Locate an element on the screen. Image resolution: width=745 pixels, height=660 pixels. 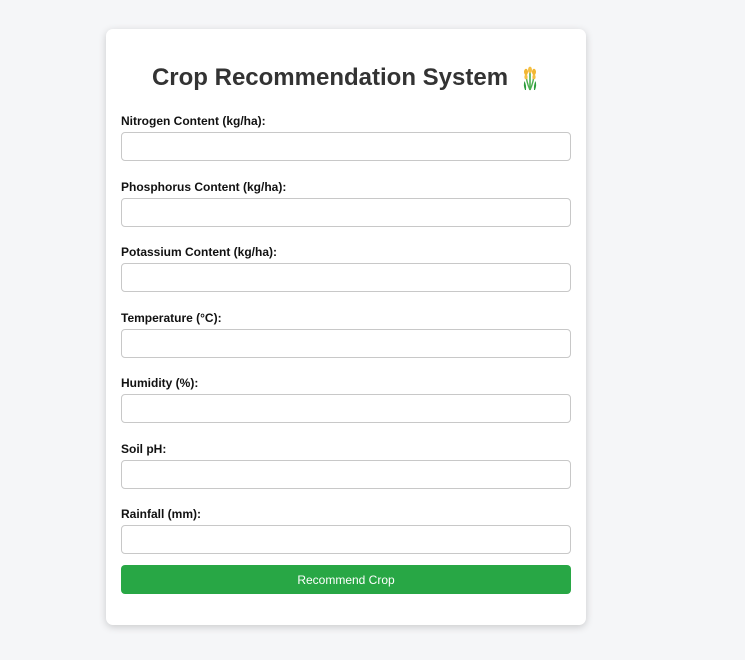
field-phosphorus: Phosphorus Content (kg/ha): is located at coordinates (346, 213).